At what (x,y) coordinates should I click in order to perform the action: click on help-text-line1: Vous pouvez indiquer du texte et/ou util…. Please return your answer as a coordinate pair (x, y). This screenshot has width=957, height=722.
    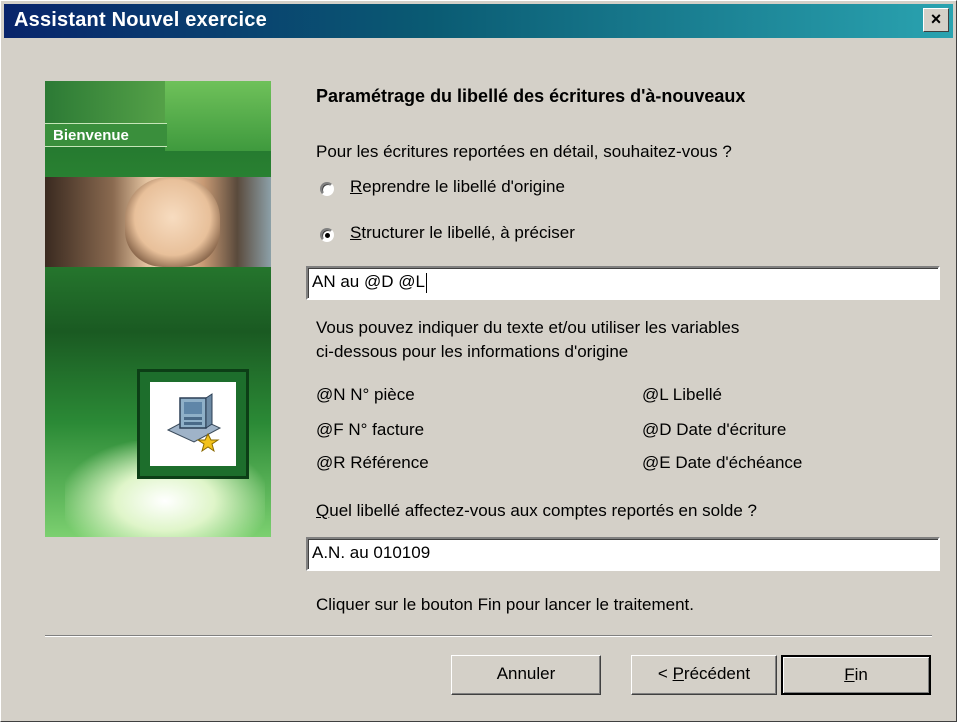
    Looking at the image, I should click on (528, 327).